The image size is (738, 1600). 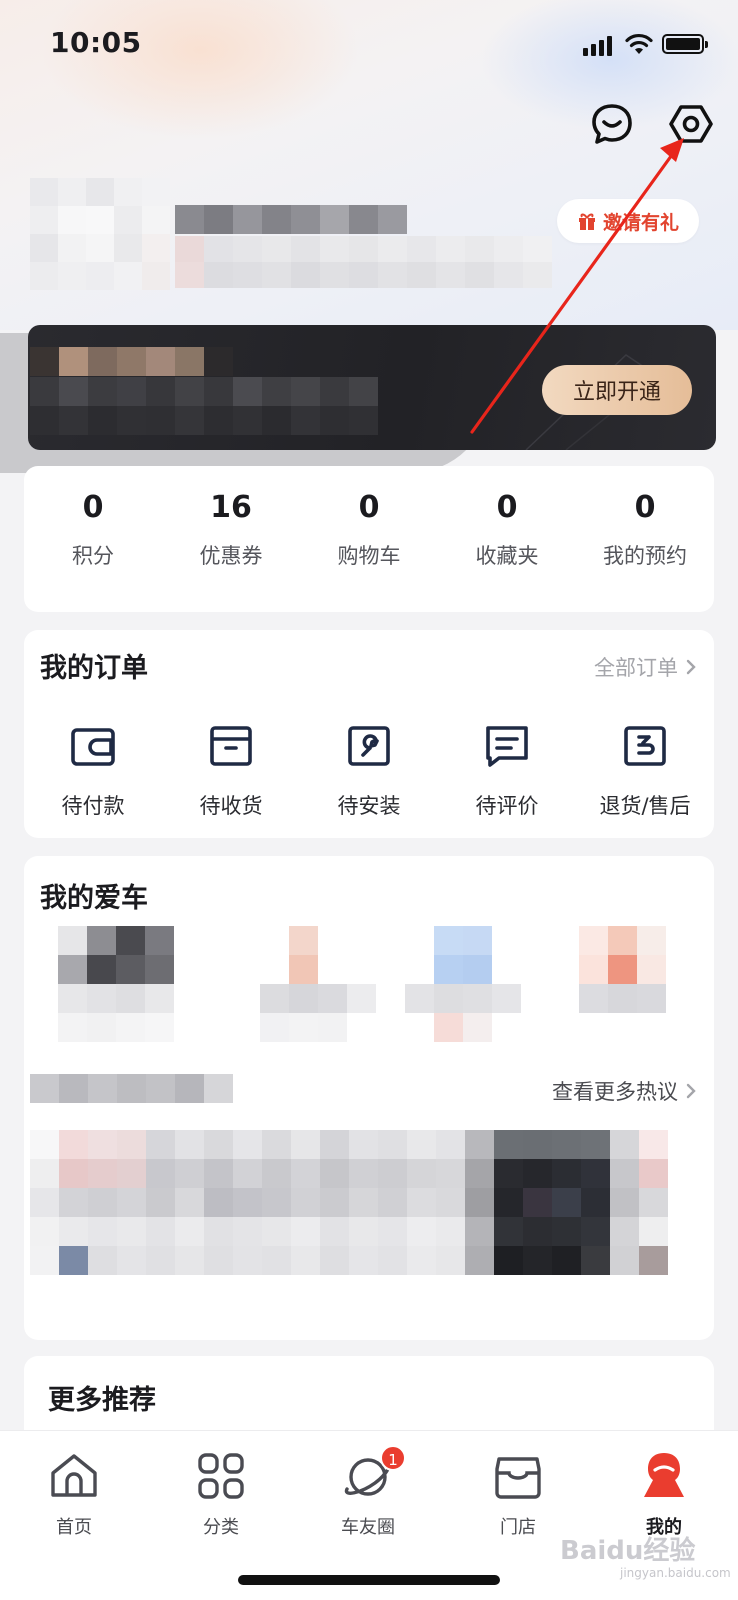 I want to click on category-icon, so click(x=221, y=1476).